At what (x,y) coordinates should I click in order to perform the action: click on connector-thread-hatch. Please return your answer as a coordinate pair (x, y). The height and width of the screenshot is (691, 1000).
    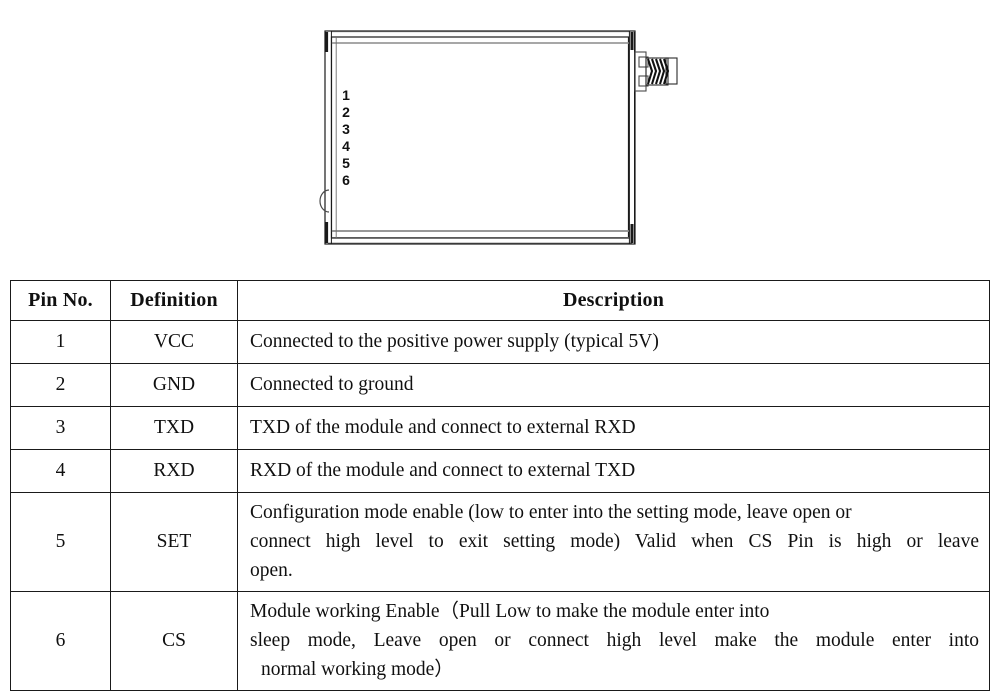
    Looking at the image, I should click on (658, 71).